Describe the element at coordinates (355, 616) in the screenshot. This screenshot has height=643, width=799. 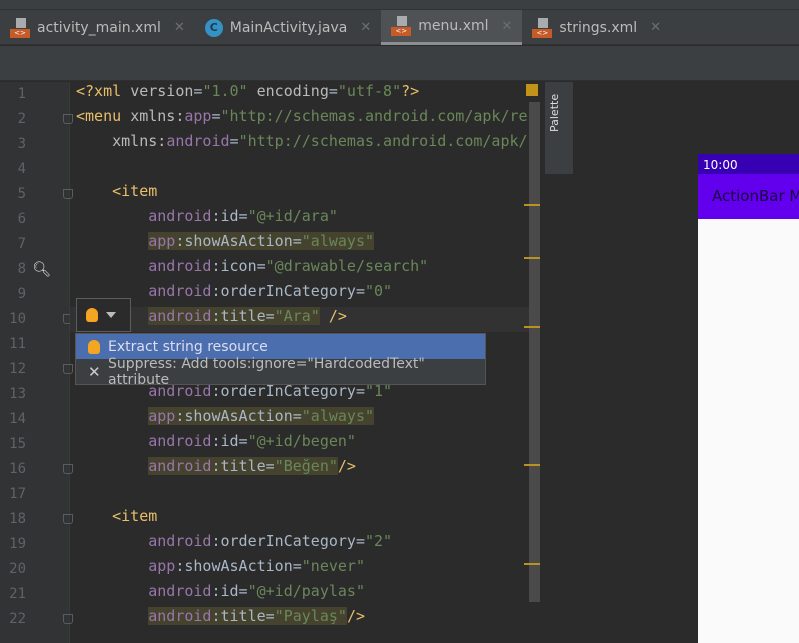
I see `code-token: />` at that location.